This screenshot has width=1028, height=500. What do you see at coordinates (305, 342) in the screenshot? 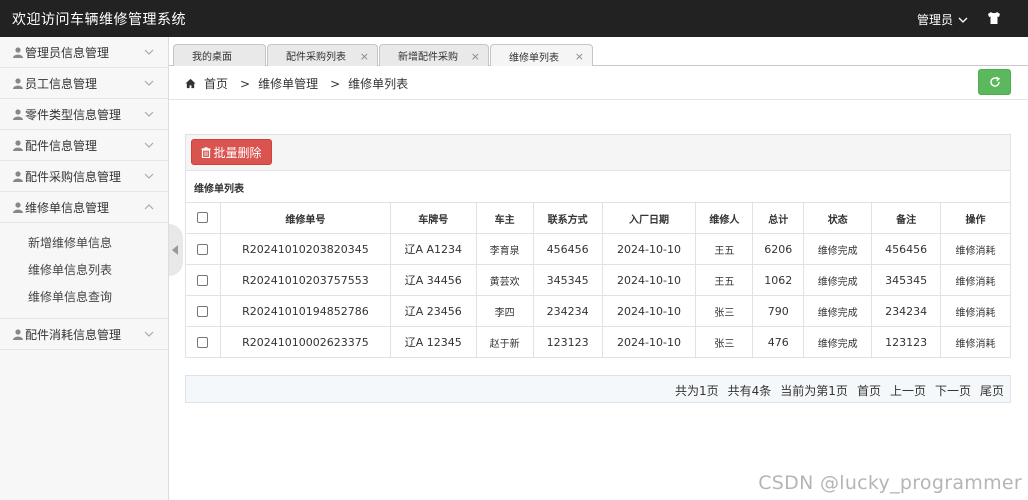
I see `order-no: R20241010002623375` at bounding box center [305, 342].